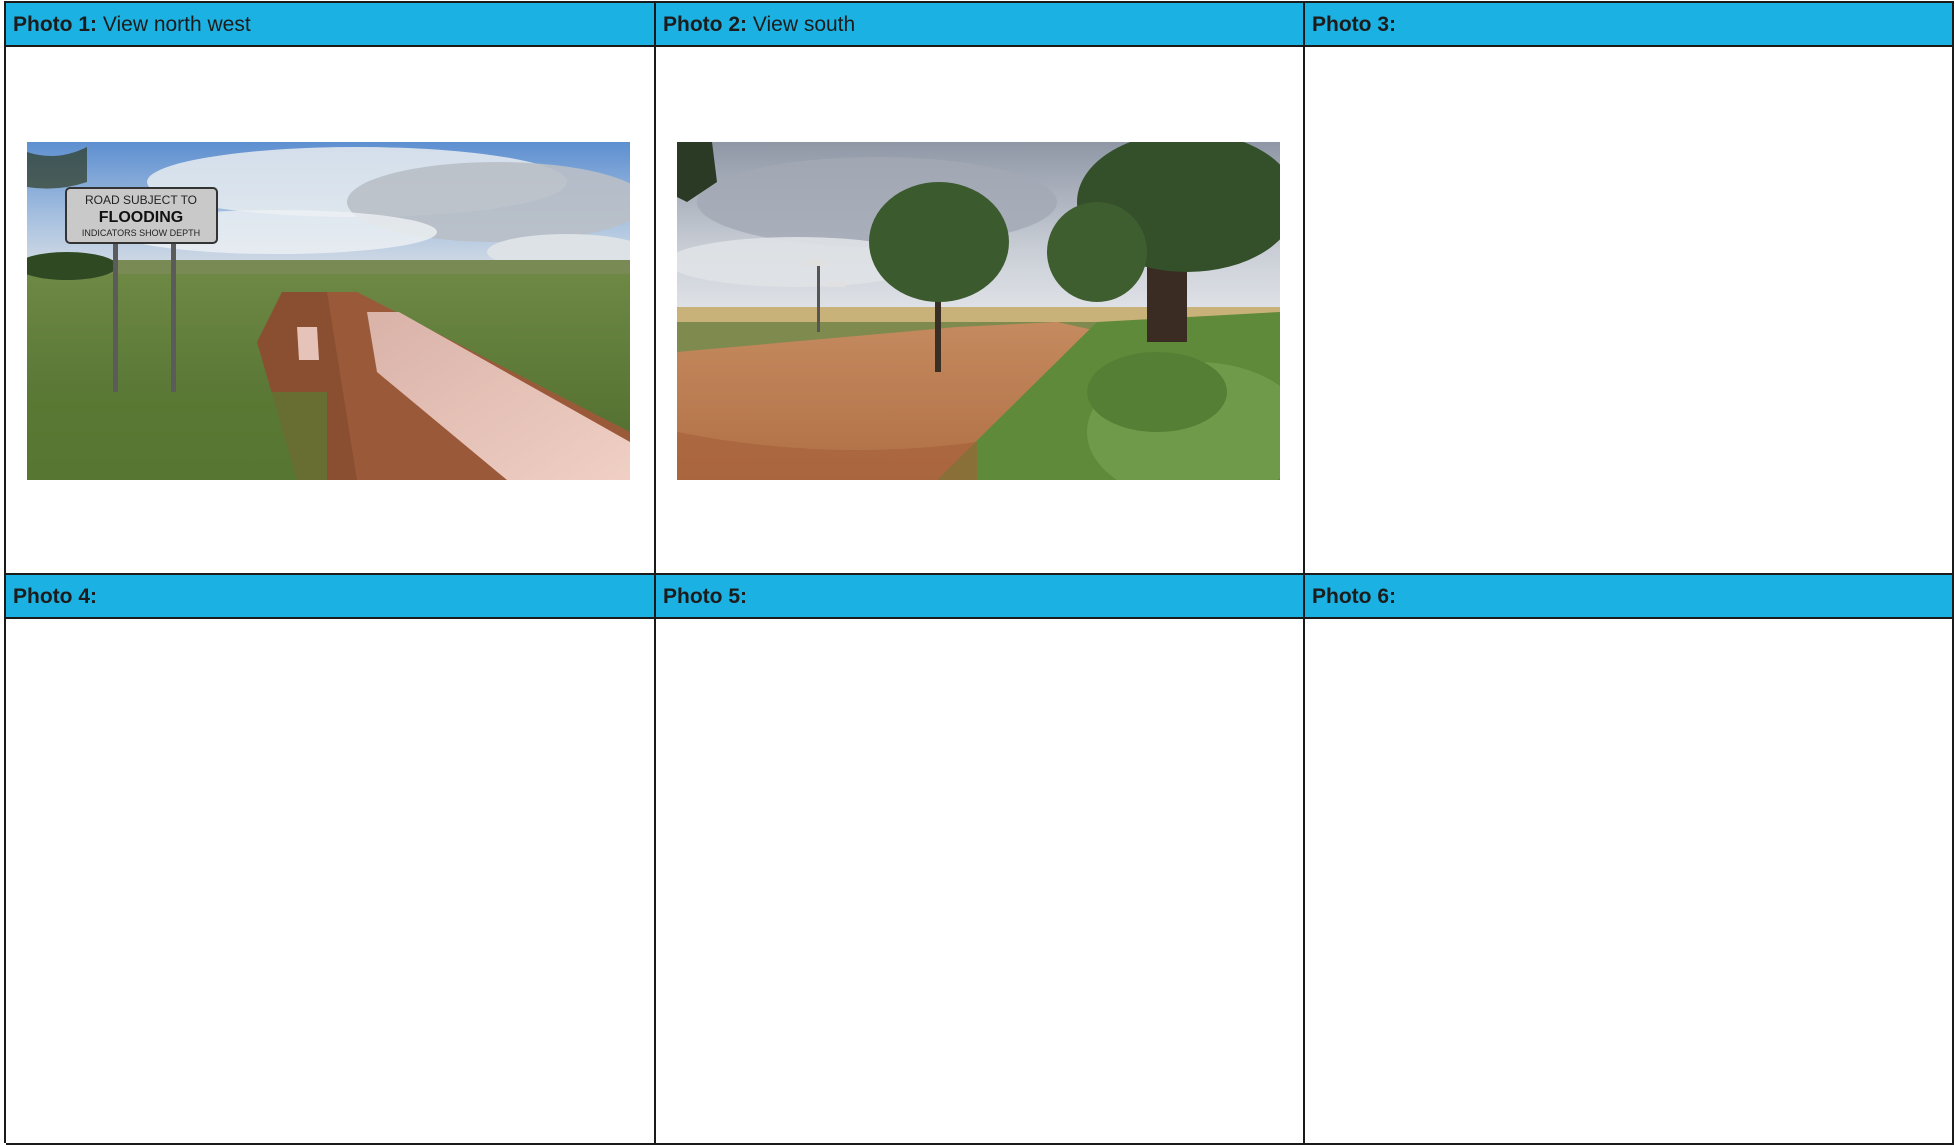 The image size is (1955, 1145). I want to click on photo-2-label: Photo 2:, so click(705, 24).